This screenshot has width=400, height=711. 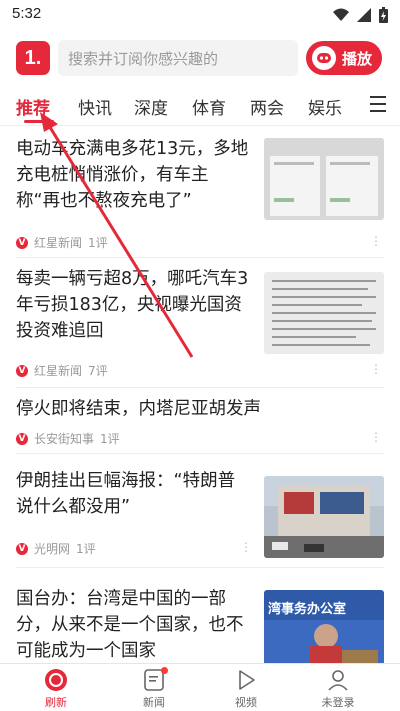 I want to click on play-label: 播放, so click(x=357, y=58).